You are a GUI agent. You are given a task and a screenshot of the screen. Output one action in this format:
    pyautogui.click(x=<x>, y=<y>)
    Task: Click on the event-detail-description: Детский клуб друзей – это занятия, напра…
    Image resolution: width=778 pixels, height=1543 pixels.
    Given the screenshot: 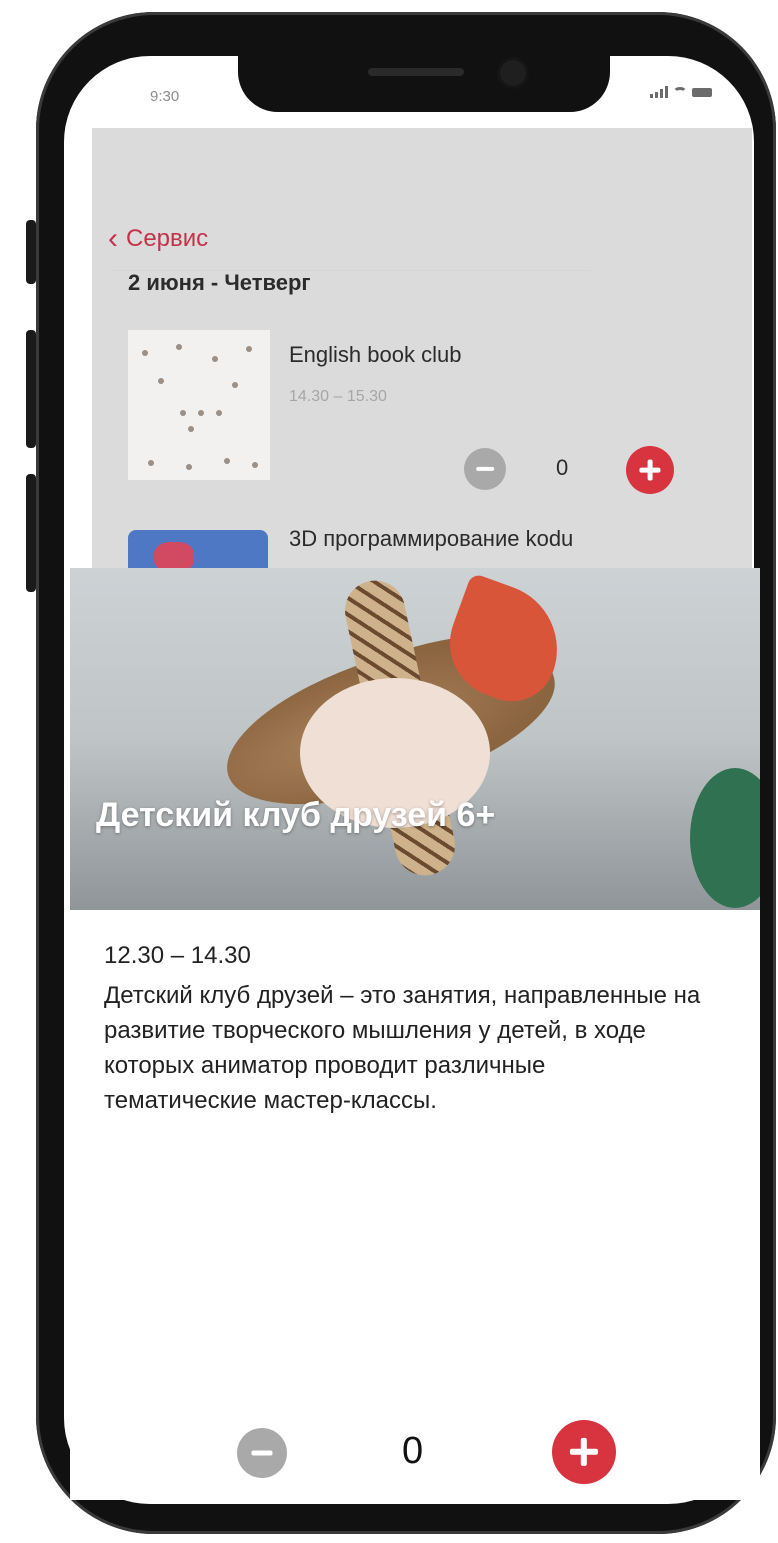 What is the action you would take?
    pyautogui.click(x=402, y=1048)
    